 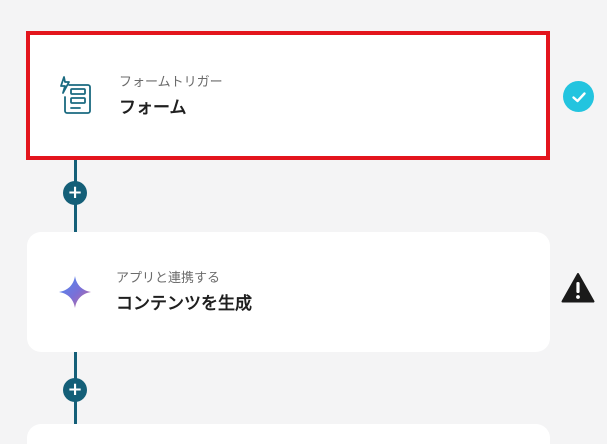 I want to click on step-title: コンテンツを生成, so click(x=184, y=304).